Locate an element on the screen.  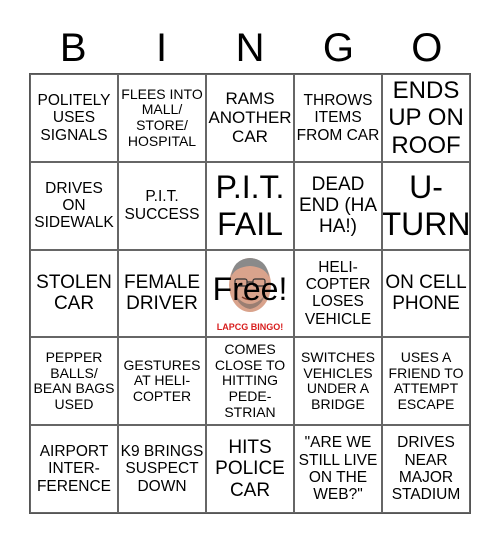
cell-text: "ARE WE STILL LIVE ON THE WEB?" is located at coordinates (338, 469).